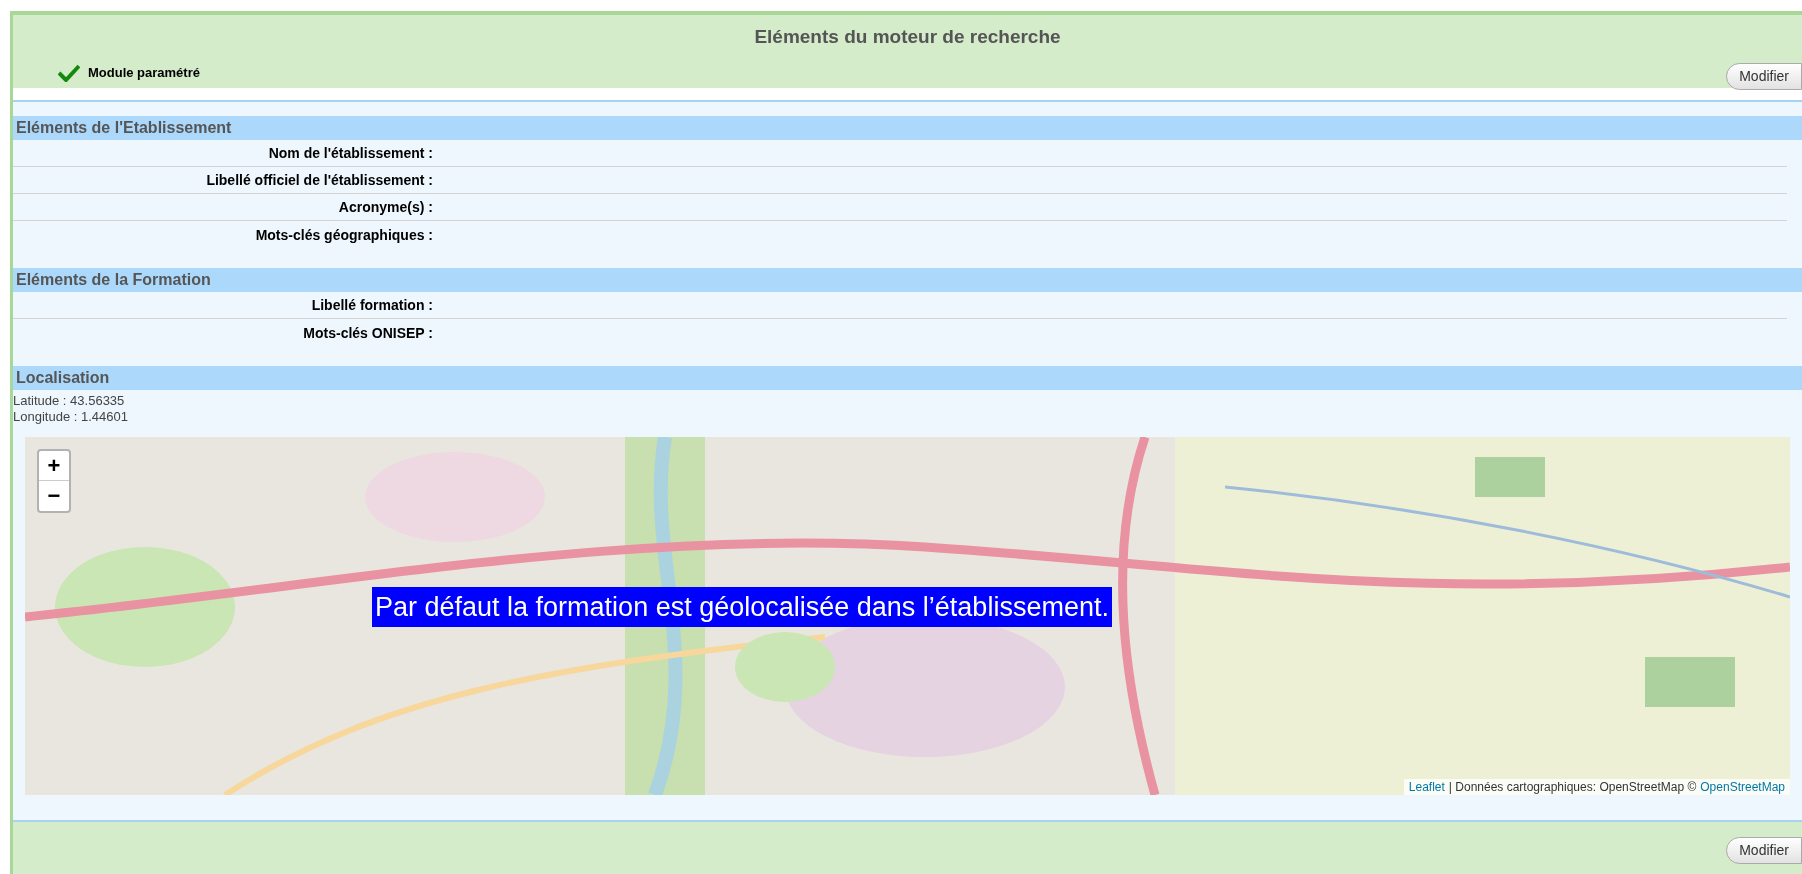  What do you see at coordinates (372, 305) in the screenshot?
I see `field-label: Libellé formation :` at bounding box center [372, 305].